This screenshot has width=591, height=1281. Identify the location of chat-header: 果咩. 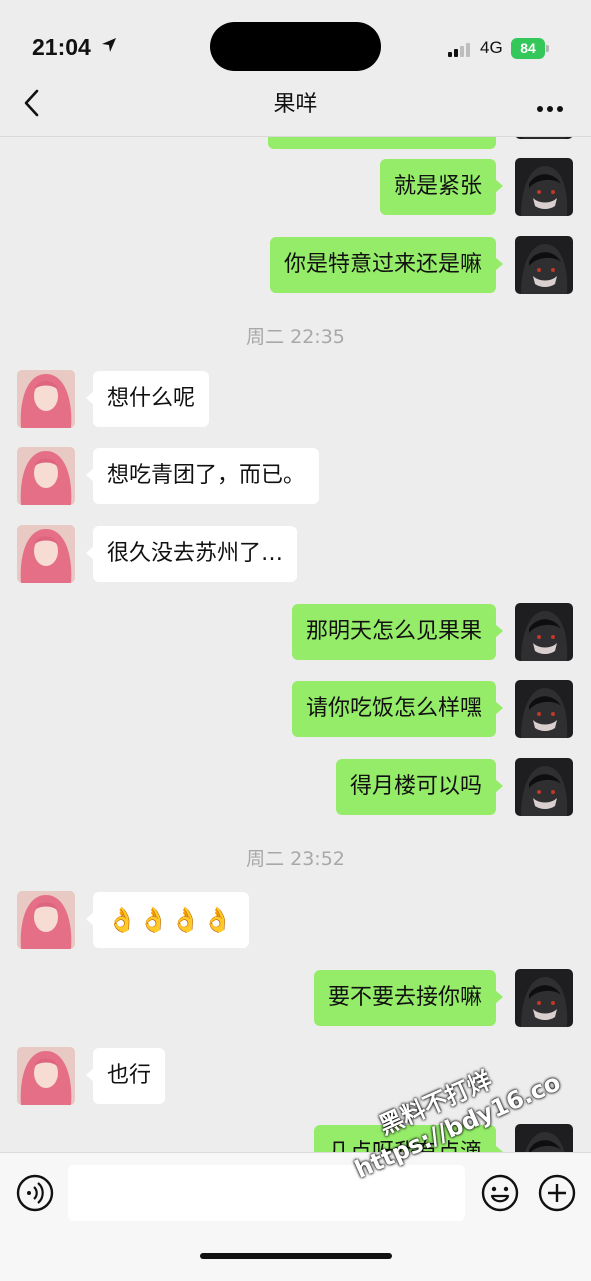
(295, 104).